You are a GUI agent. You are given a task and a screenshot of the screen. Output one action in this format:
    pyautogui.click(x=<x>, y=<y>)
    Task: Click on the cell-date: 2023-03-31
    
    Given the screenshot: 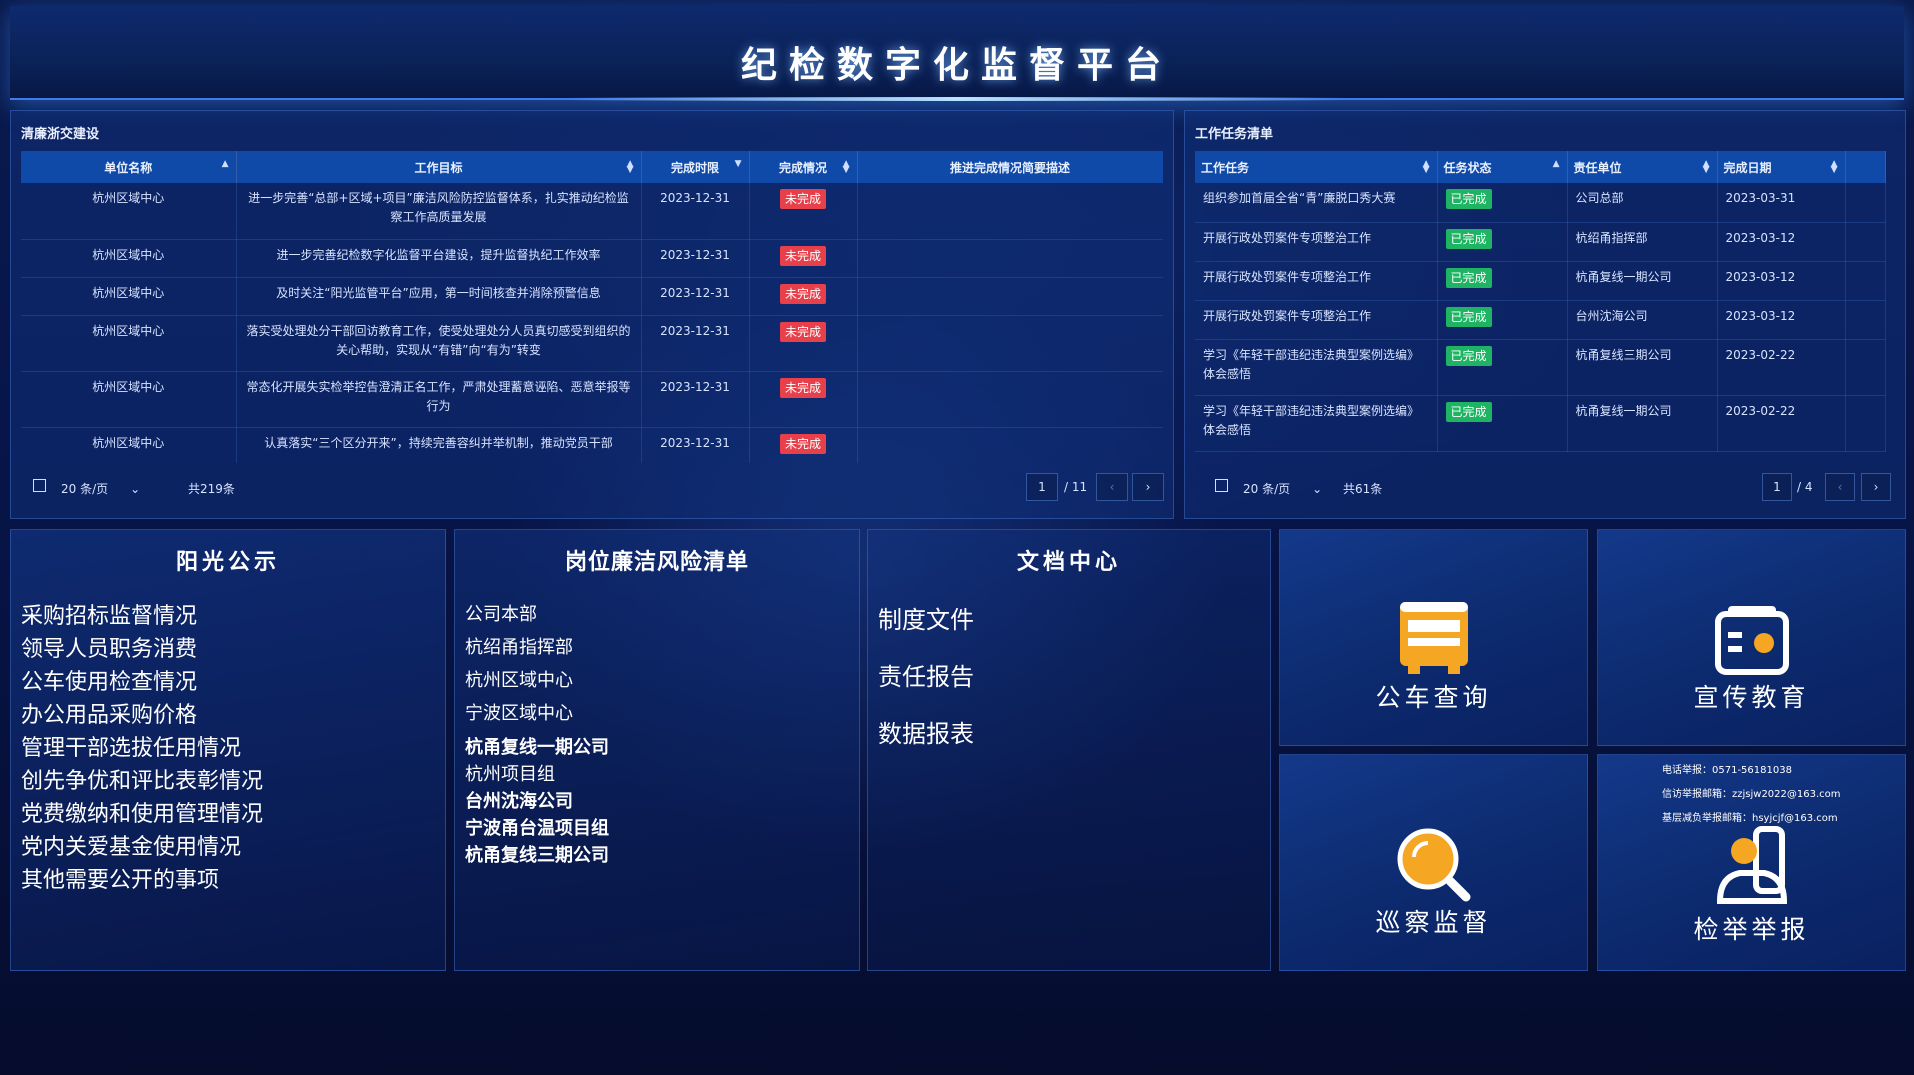 What is the action you would take?
    pyautogui.click(x=1781, y=203)
    